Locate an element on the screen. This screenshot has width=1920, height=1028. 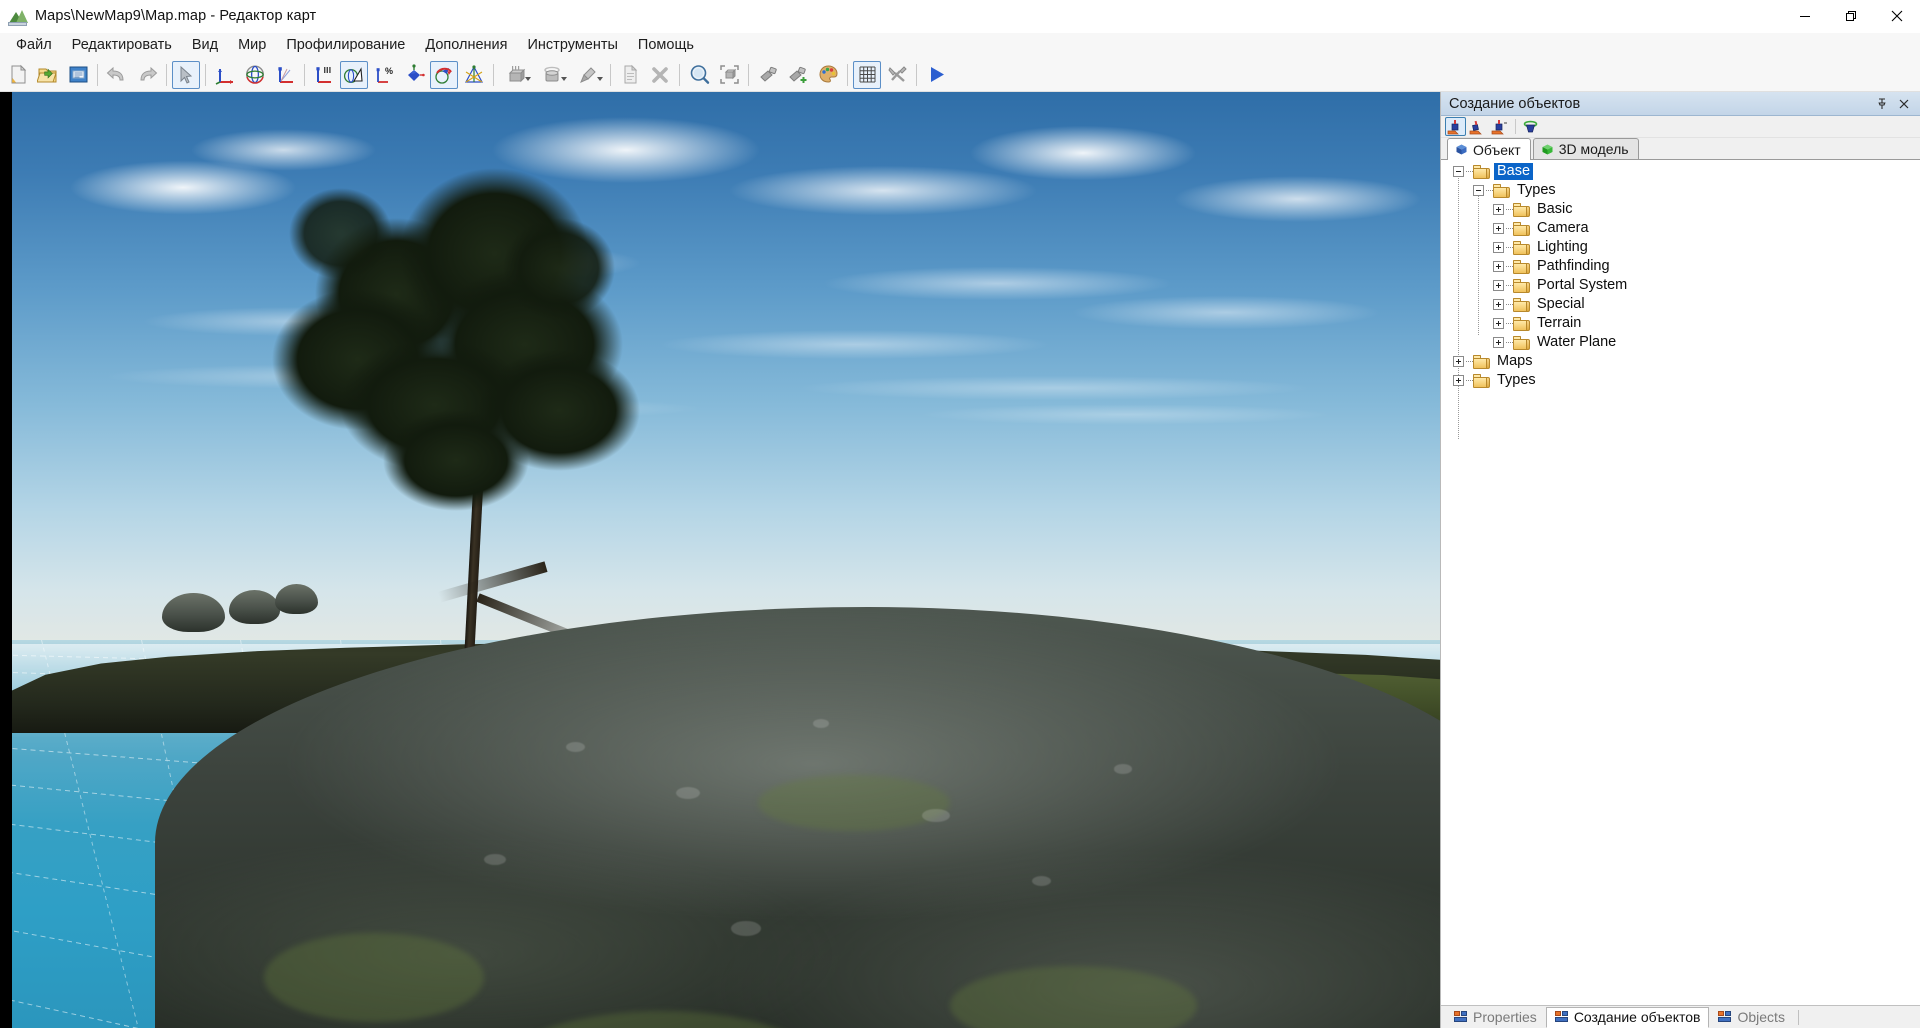
move-tool-button is located at coordinates (225, 75).